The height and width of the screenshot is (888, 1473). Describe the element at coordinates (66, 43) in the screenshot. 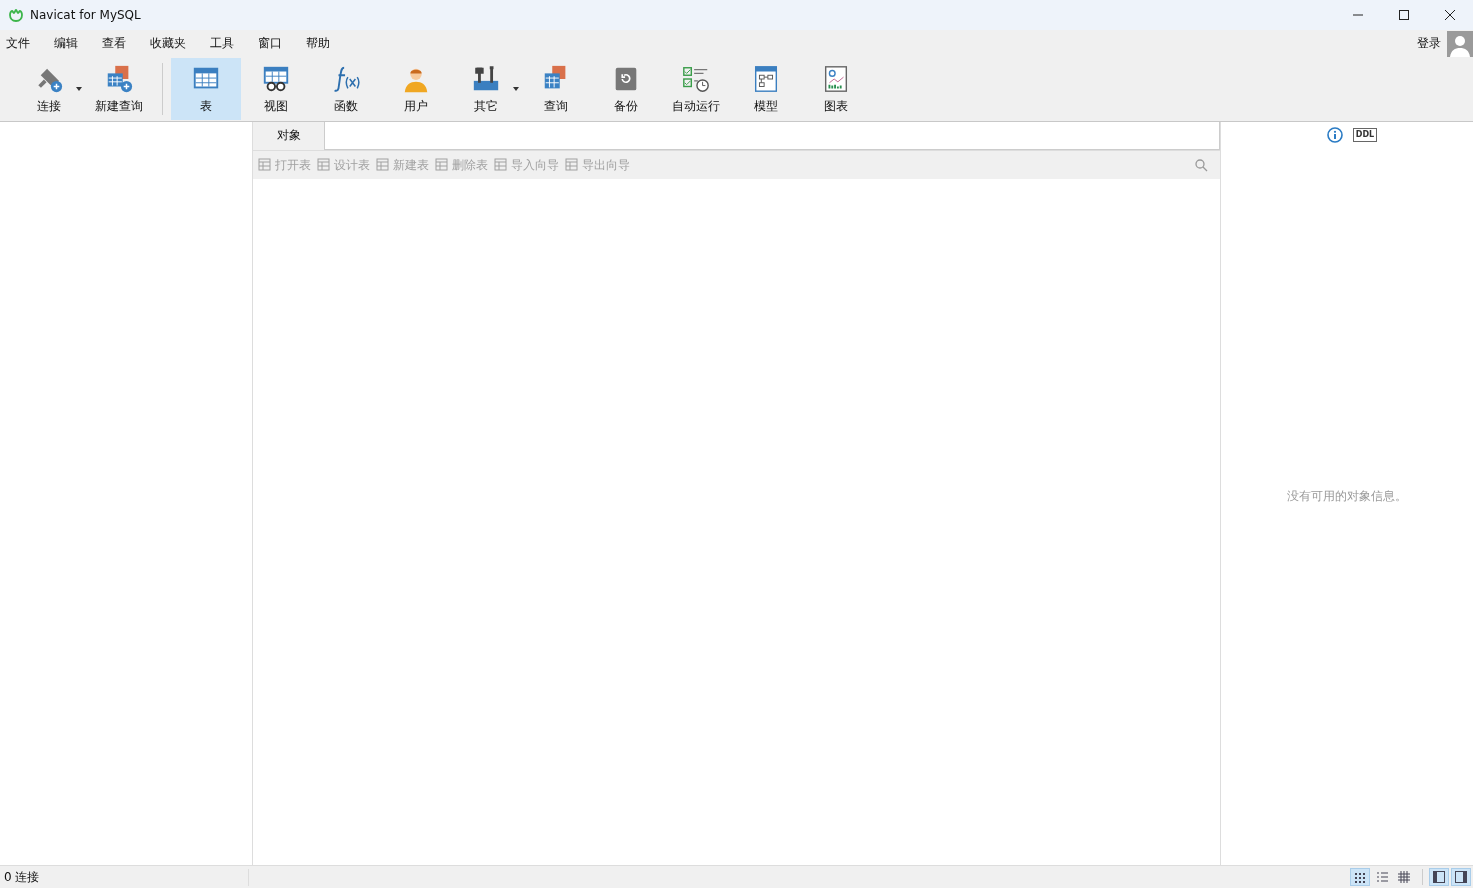

I see `menu-item: 编辑` at that location.